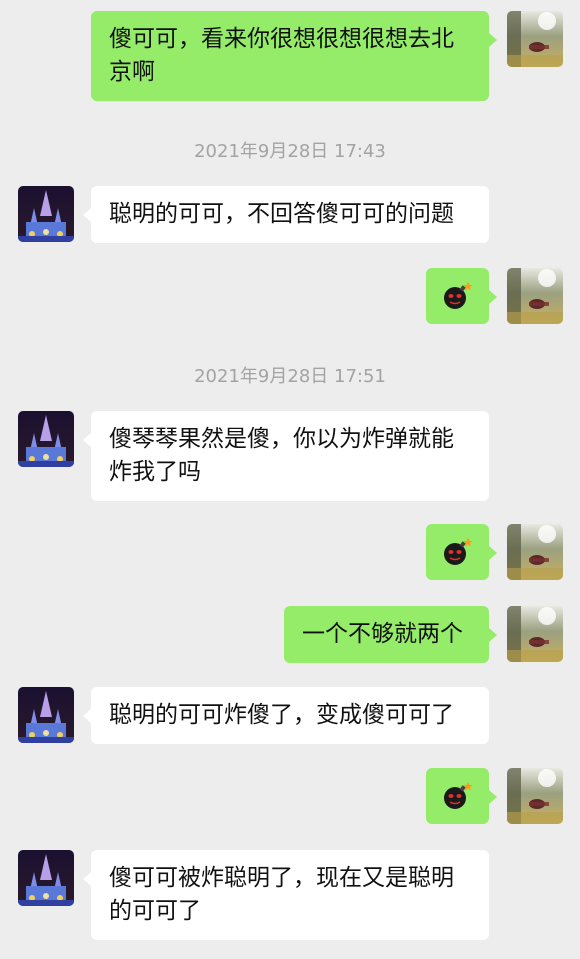 The height and width of the screenshot is (959, 580). Describe the element at coordinates (281, 214) in the screenshot. I see `message-text: 聪明的可可，不回答傻可可的问题` at that location.